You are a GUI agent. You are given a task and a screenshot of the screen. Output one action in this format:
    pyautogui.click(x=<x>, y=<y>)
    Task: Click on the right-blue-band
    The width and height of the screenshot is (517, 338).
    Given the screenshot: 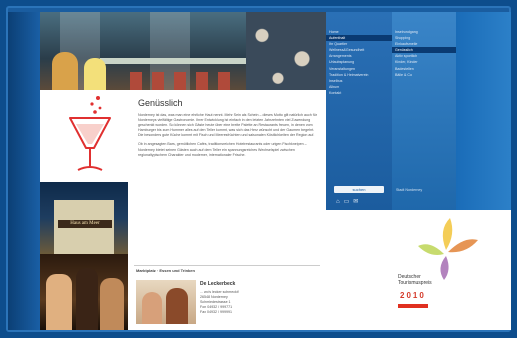 What is the action you would take?
    pyautogui.click(x=483, y=111)
    